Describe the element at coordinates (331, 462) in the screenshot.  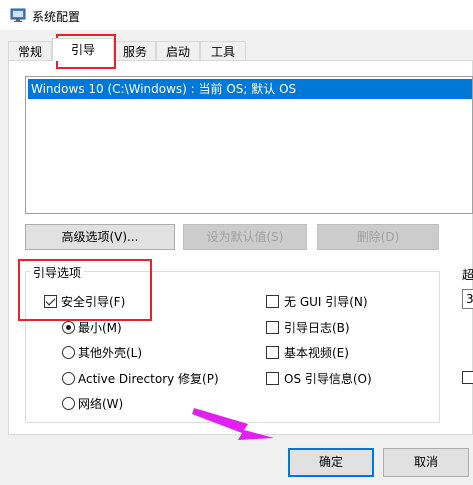
I see `ok-button: 确定` at that location.